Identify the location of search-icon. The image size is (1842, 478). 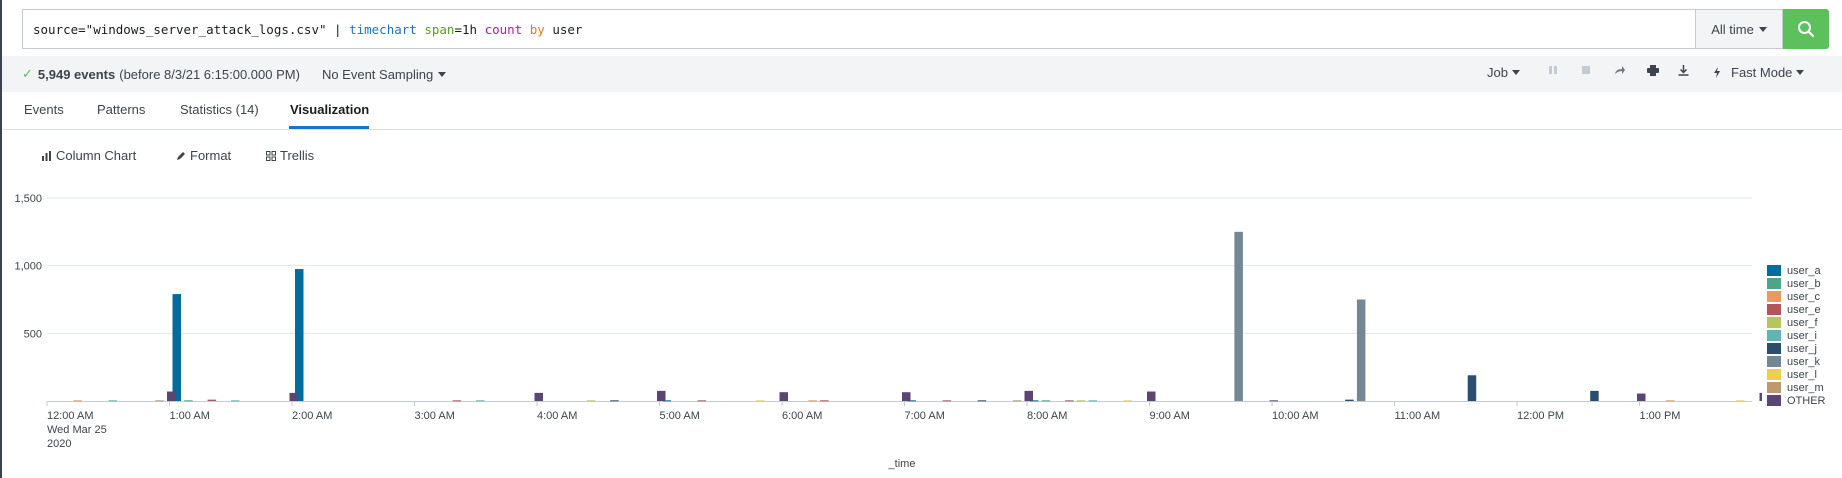
(1806, 29).